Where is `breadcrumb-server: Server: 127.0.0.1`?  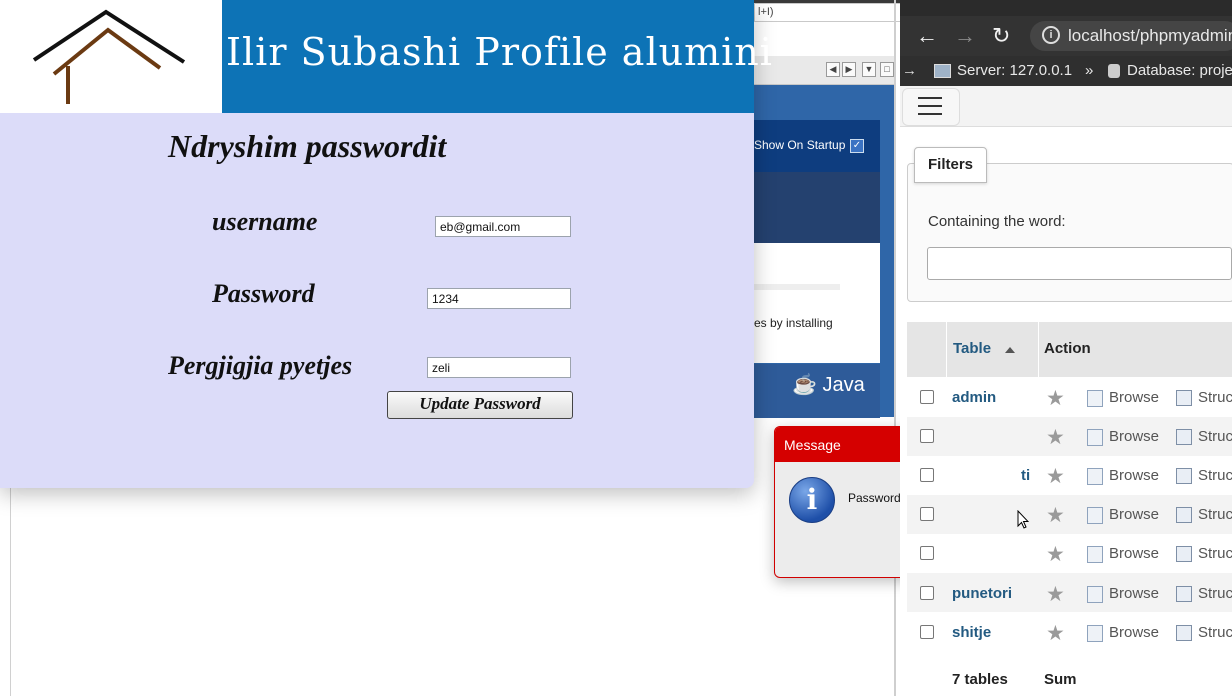
breadcrumb-server: Server: 127.0.0.1 is located at coordinates (1014, 70).